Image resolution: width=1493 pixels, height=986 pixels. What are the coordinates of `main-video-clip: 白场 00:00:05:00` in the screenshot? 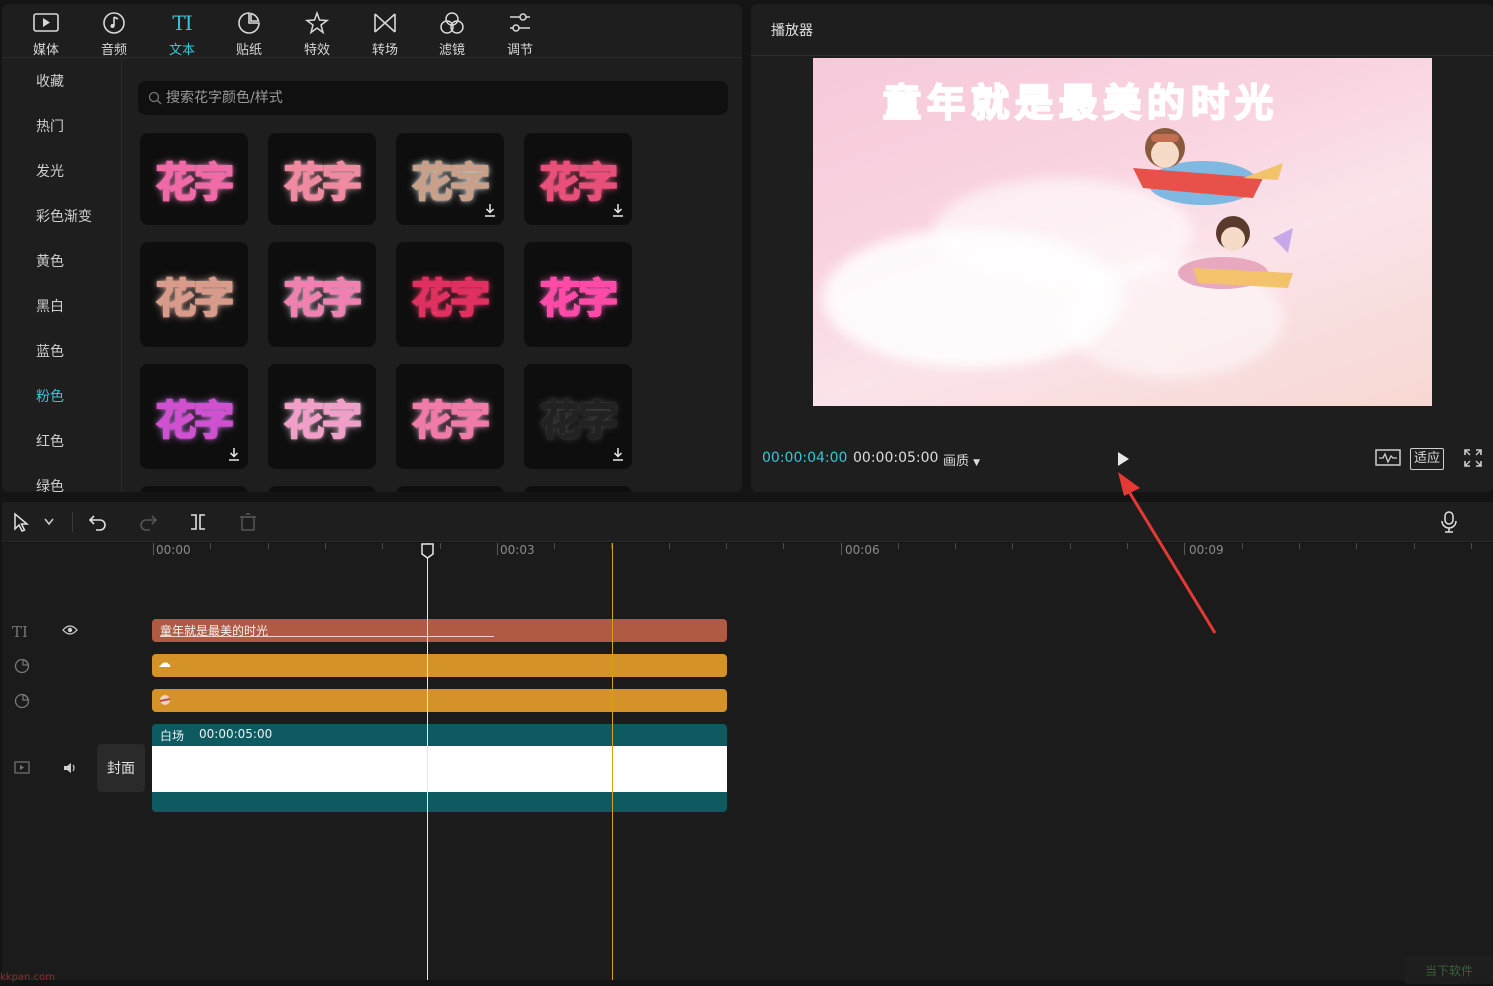 It's located at (439, 768).